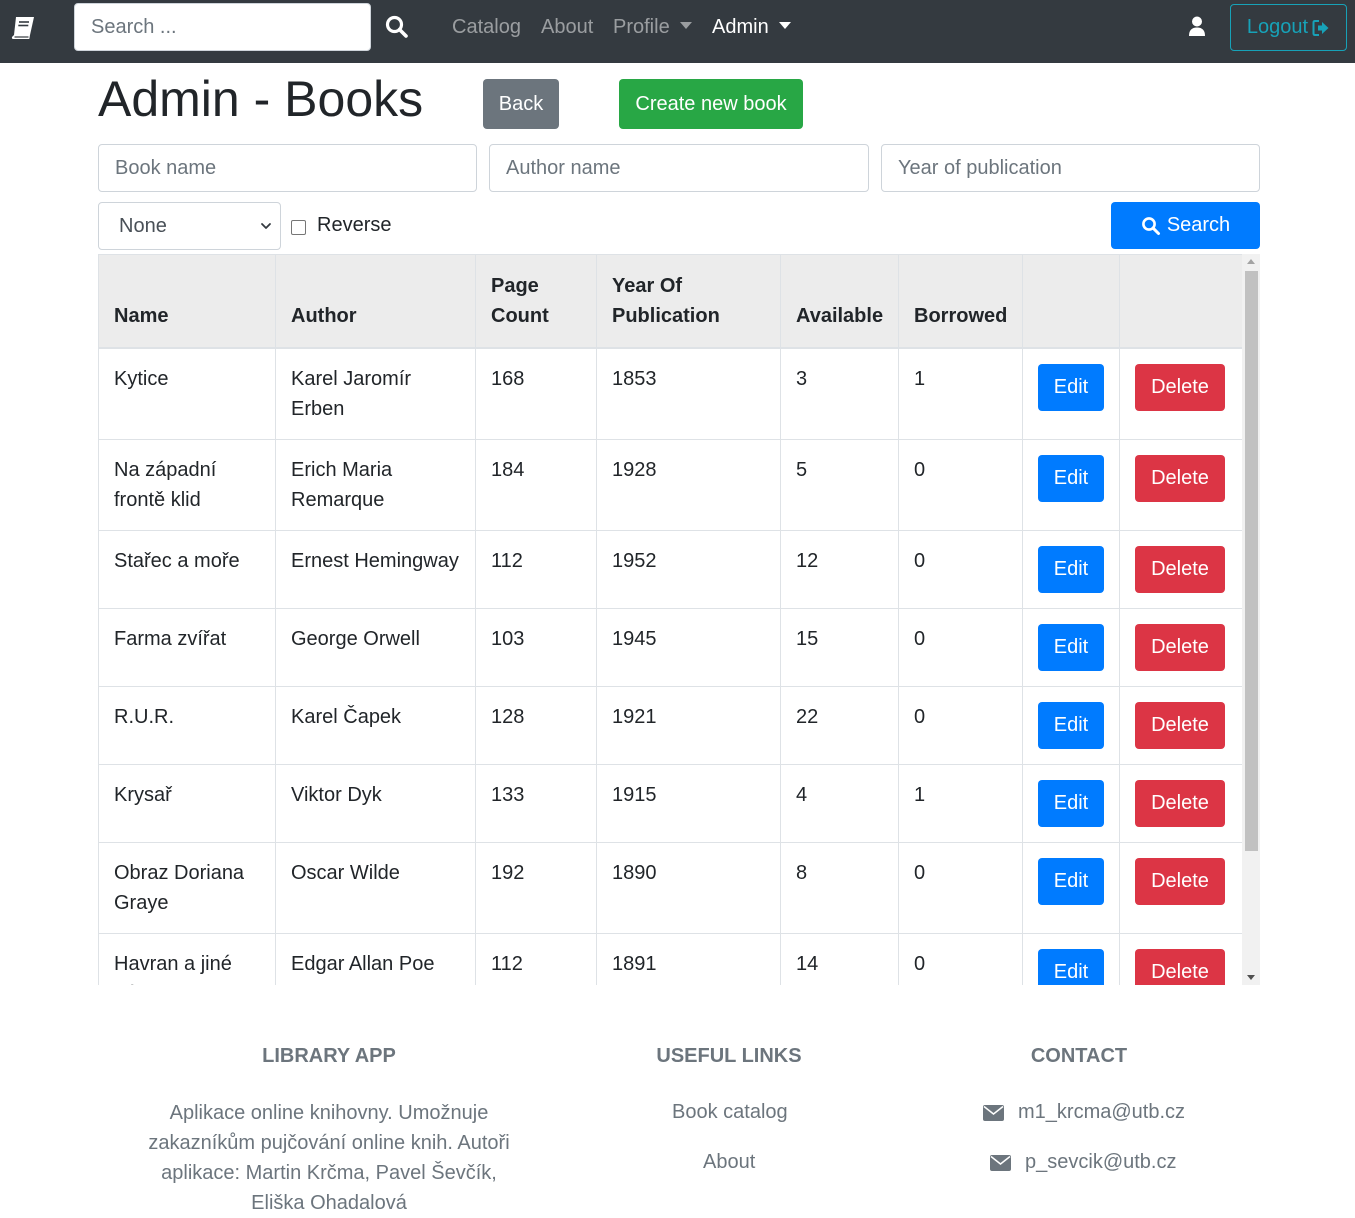 This screenshot has height=1218, width=1355. Describe the element at coordinates (375, 647) in the screenshot. I see `cell-author: George Orwell` at that location.